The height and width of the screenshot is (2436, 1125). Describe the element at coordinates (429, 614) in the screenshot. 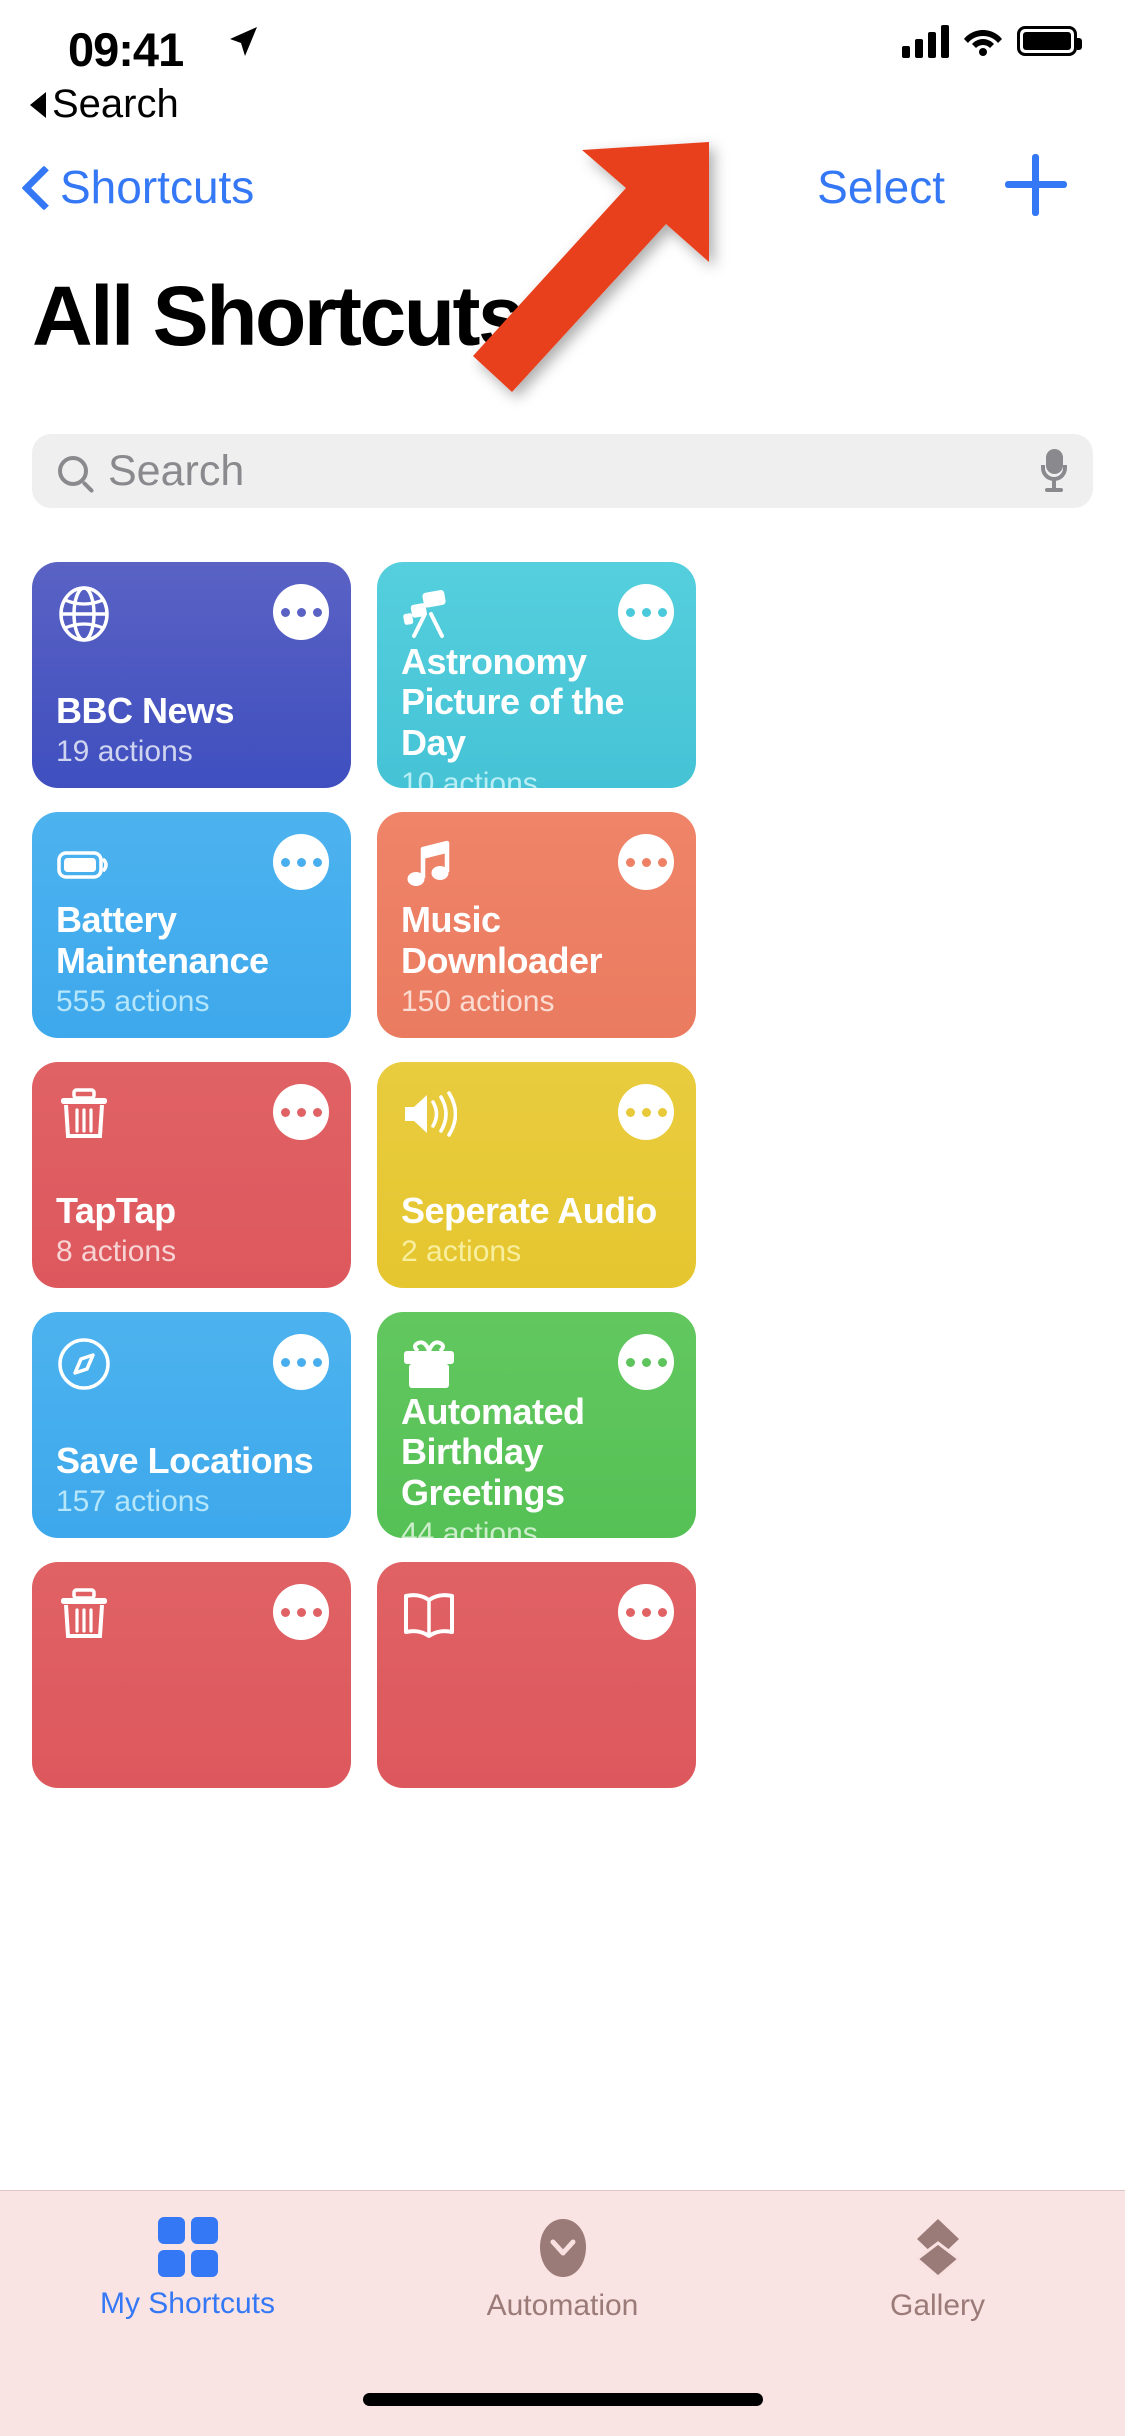

I see `telescope-icon` at that location.